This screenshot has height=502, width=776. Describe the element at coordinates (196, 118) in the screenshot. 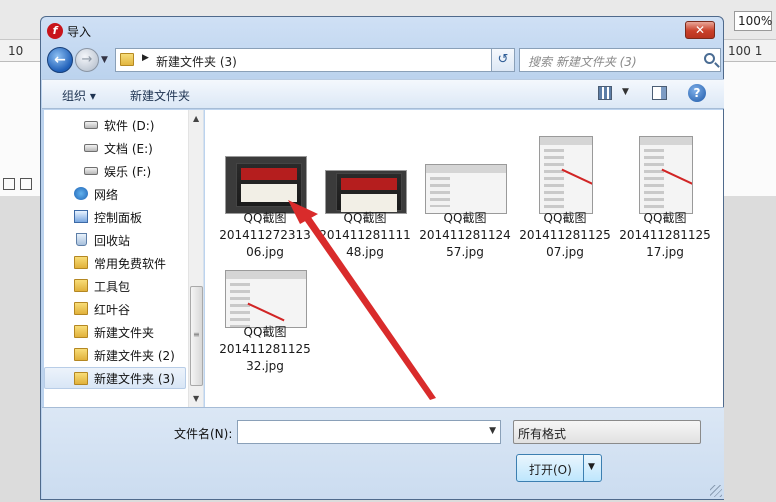

I see `scroll-up-icon: ▲` at that location.